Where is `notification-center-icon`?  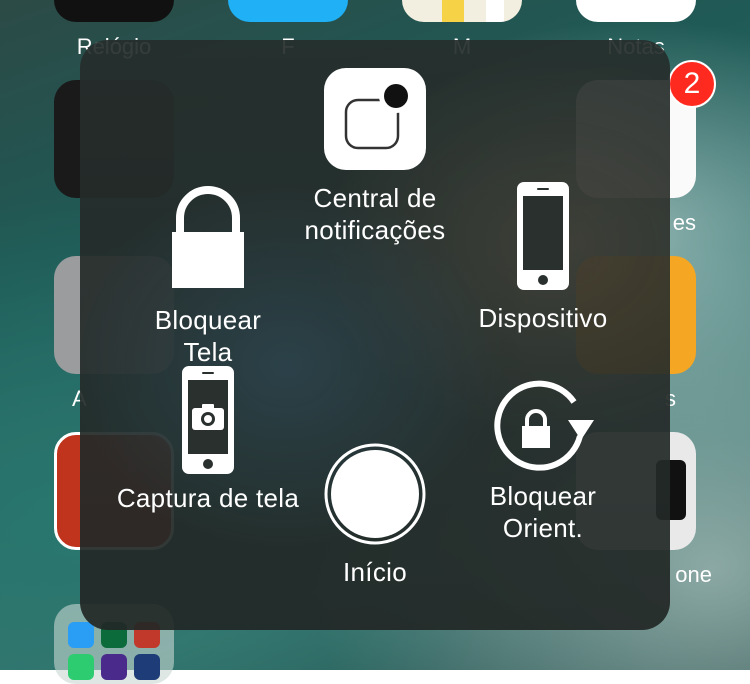
notification-center-icon is located at coordinates (375, 119).